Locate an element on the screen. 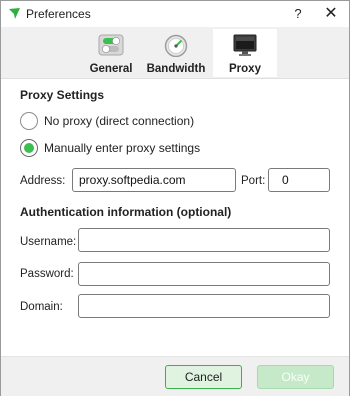  cancel-button: Cancel is located at coordinates (203, 377).